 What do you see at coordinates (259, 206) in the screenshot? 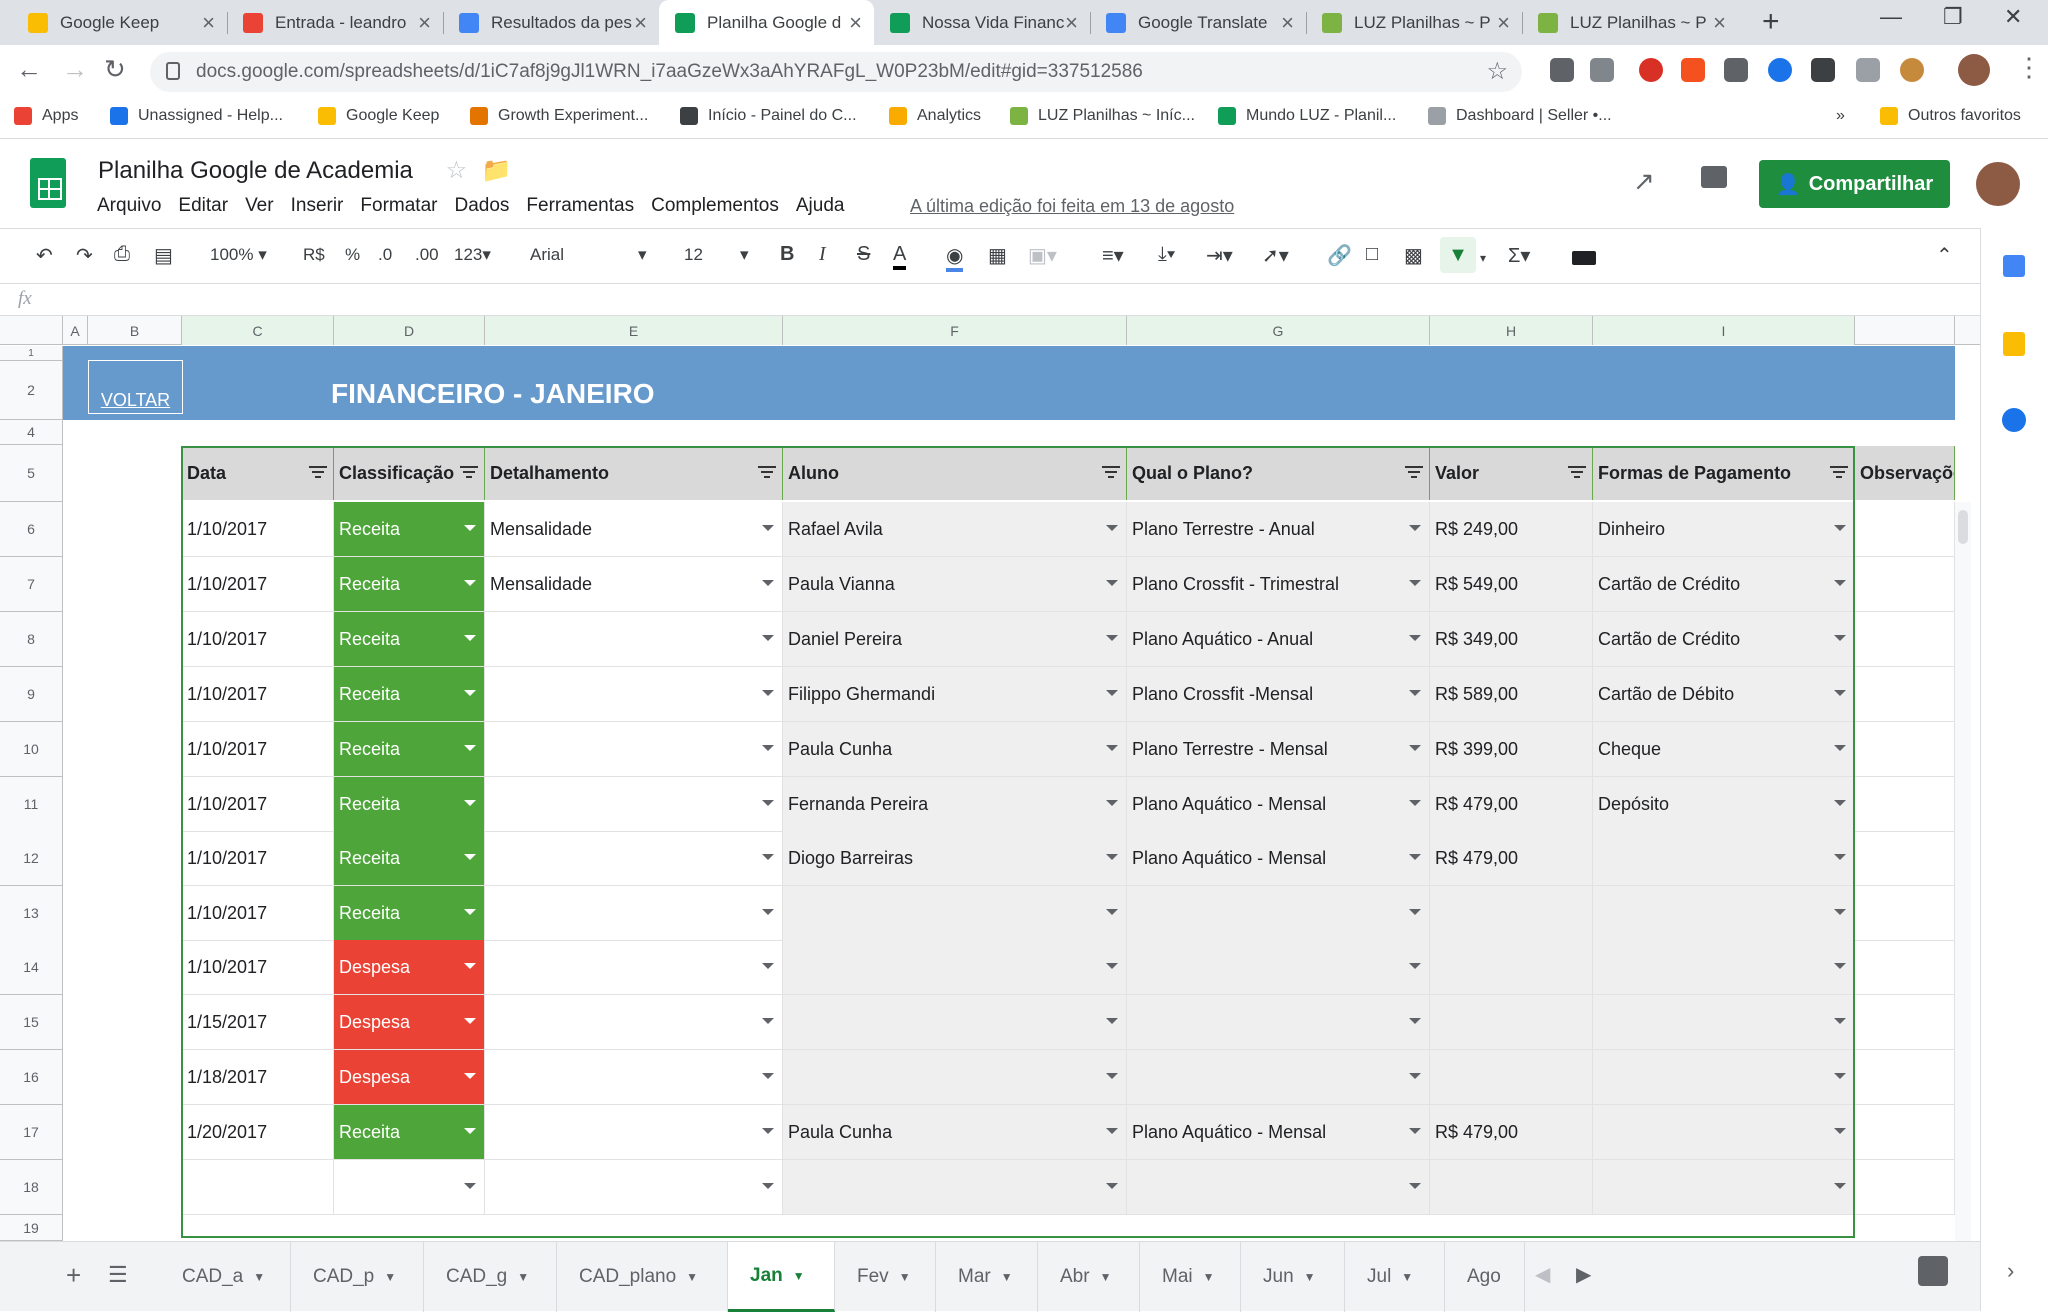
I see `menu-item-ver: Ver` at bounding box center [259, 206].